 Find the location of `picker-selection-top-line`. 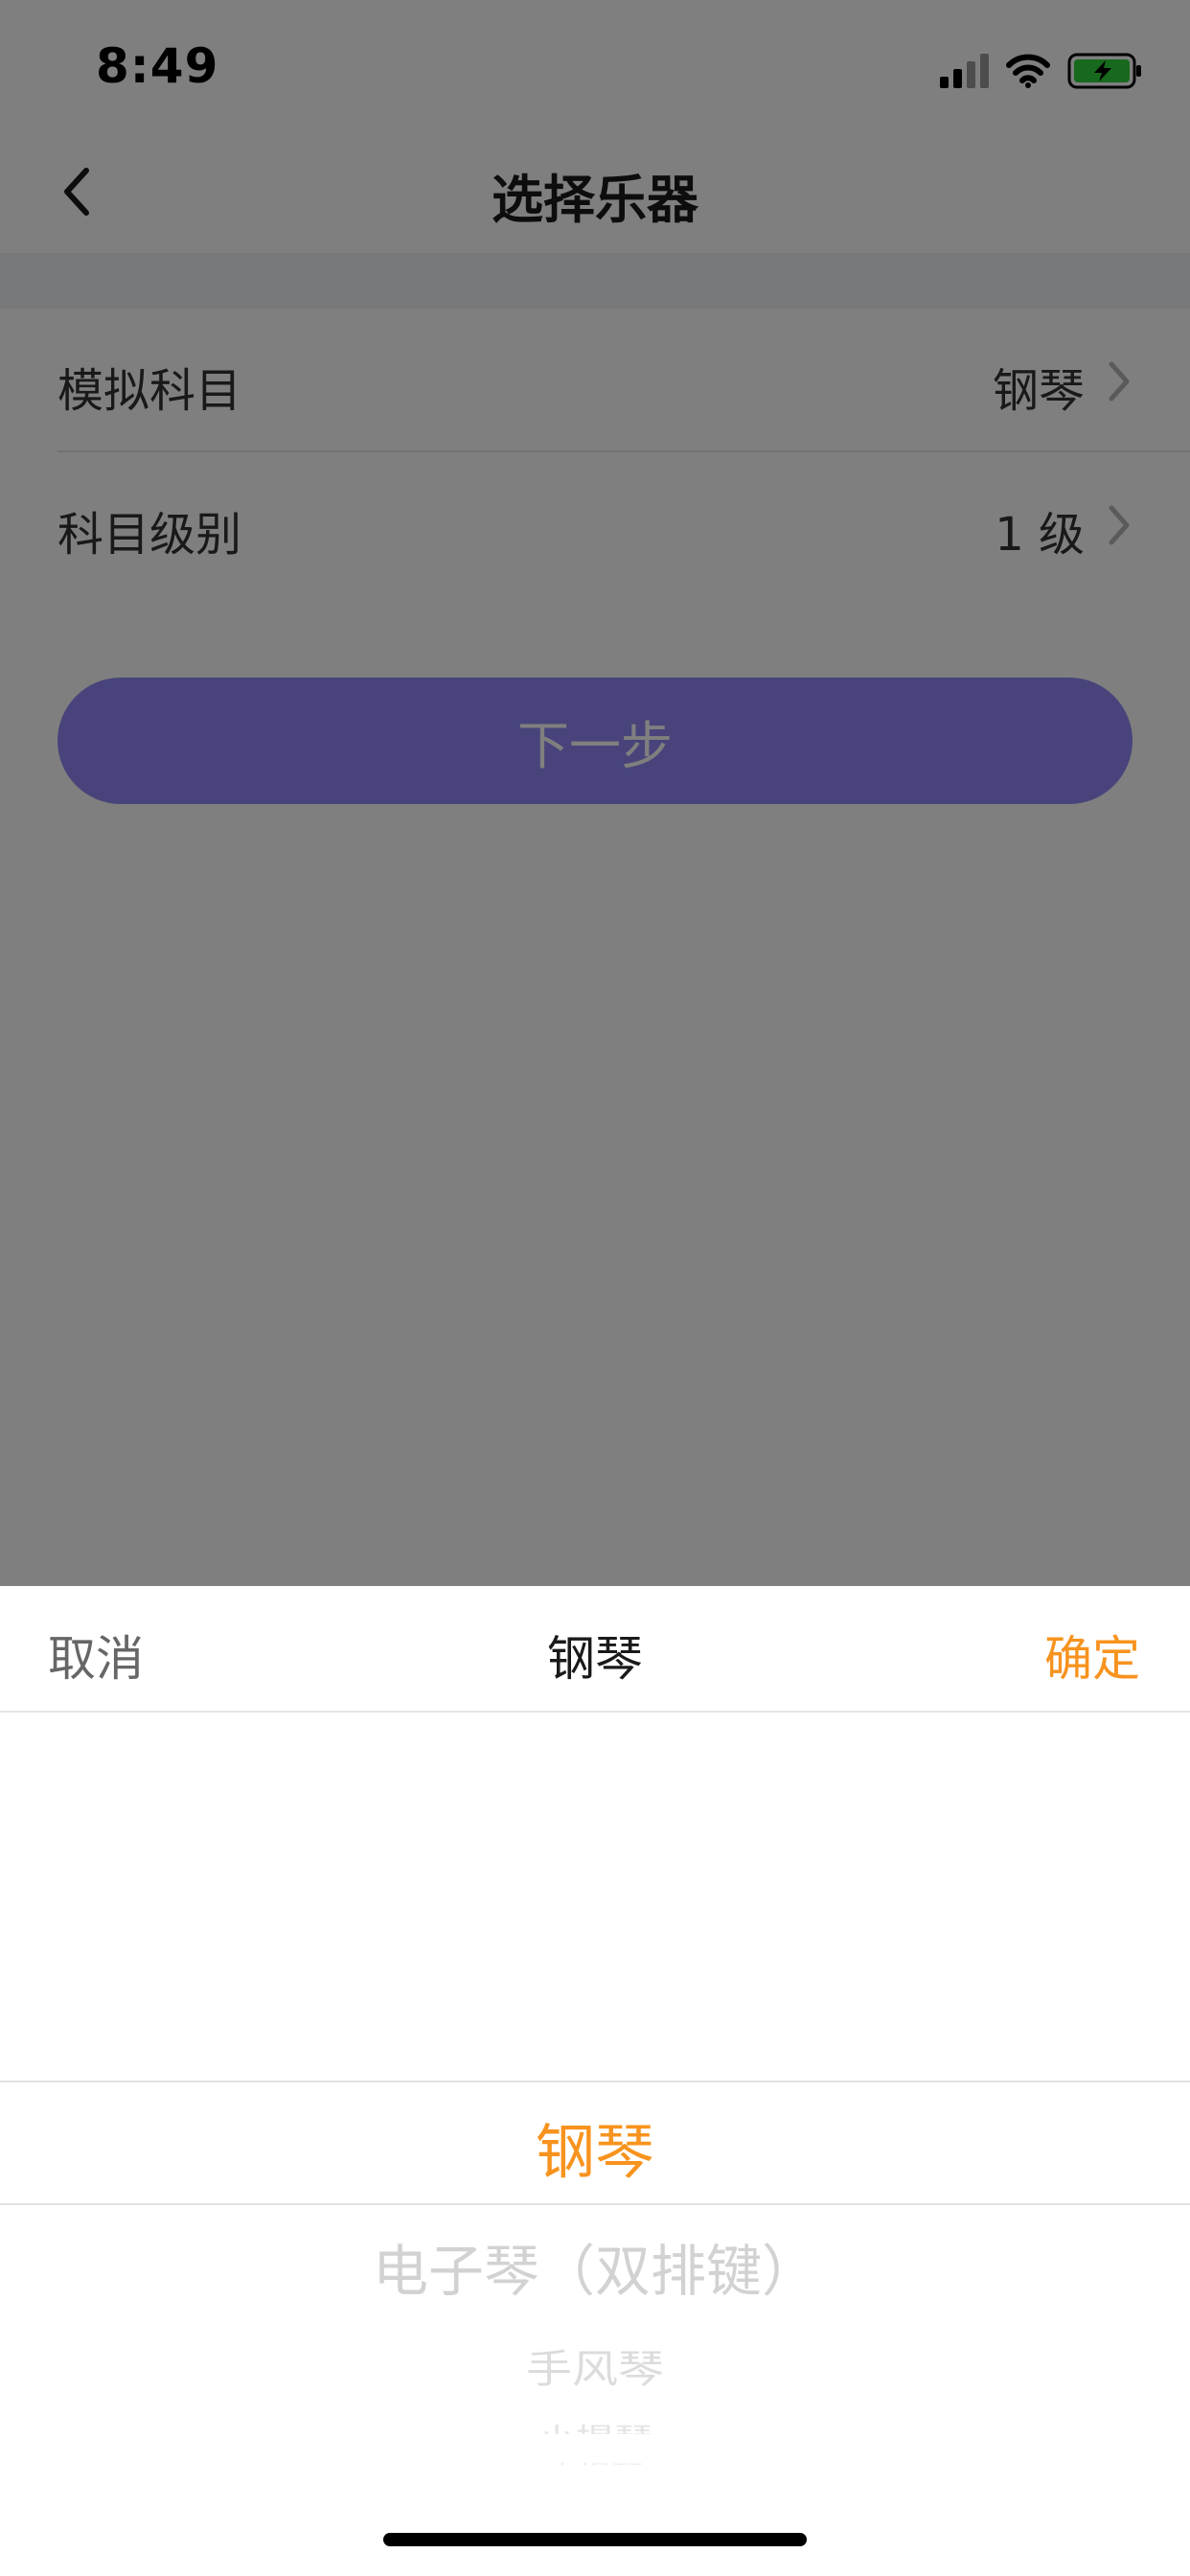

picker-selection-top-line is located at coordinates (595, 2081).